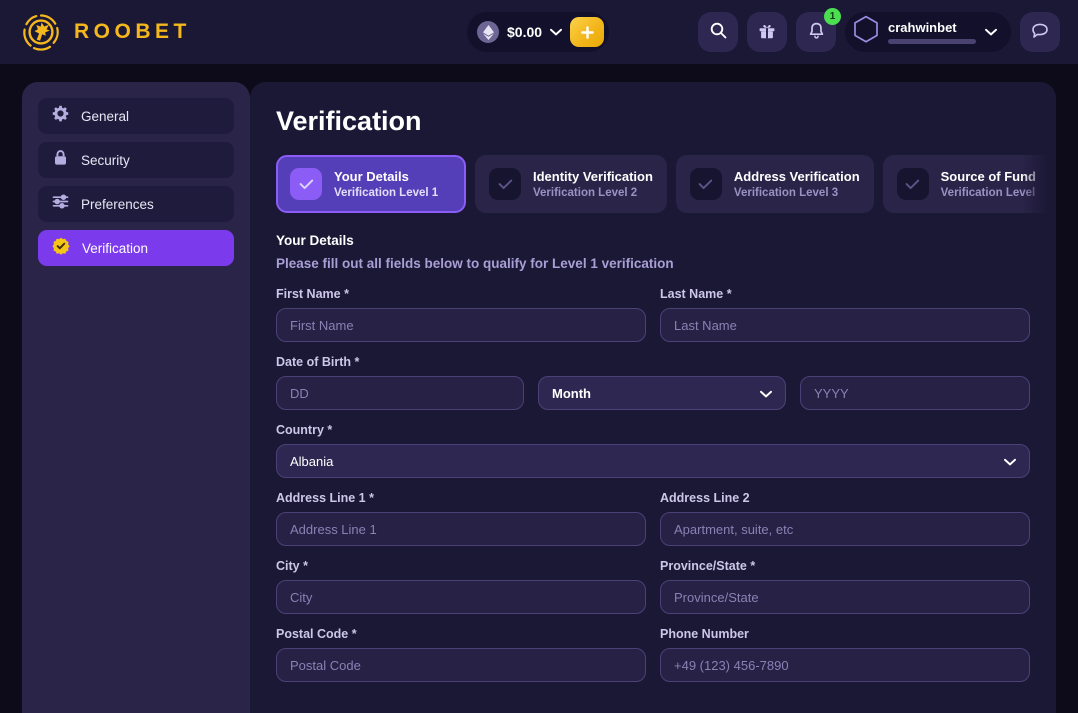  I want to click on name-row: First Name * Last Name *, so click(653, 314).